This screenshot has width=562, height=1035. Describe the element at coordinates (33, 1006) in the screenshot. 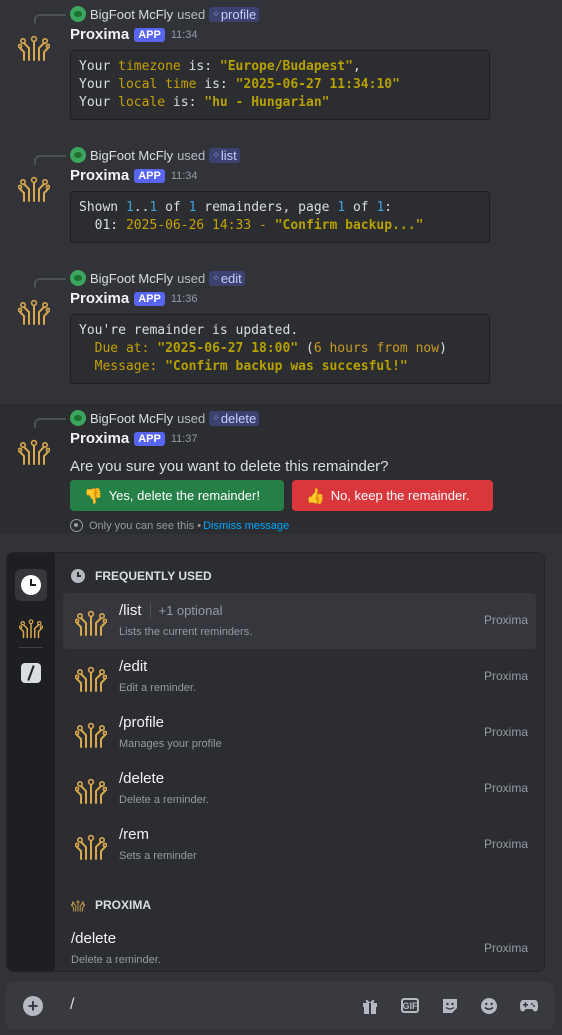

I see `add-attachment-button: +` at that location.